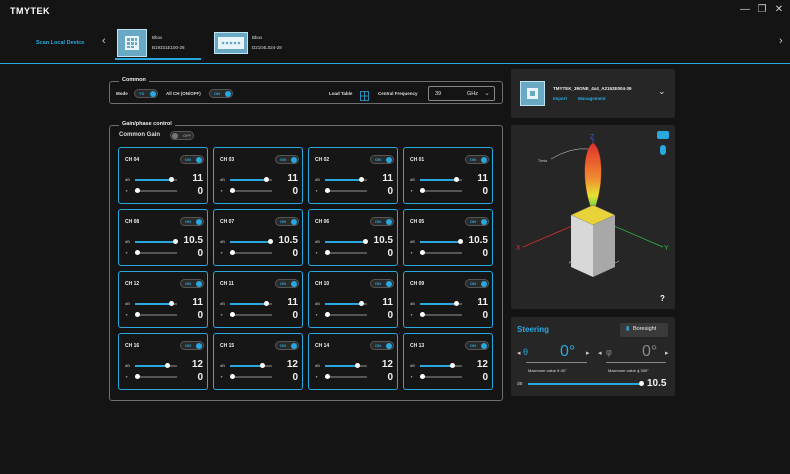 This screenshot has width=790, height=474. What do you see at coordinates (600, 353) in the screenshot?
I see `phi-decrement-icon: ◂` at bounding box center [600, 353].